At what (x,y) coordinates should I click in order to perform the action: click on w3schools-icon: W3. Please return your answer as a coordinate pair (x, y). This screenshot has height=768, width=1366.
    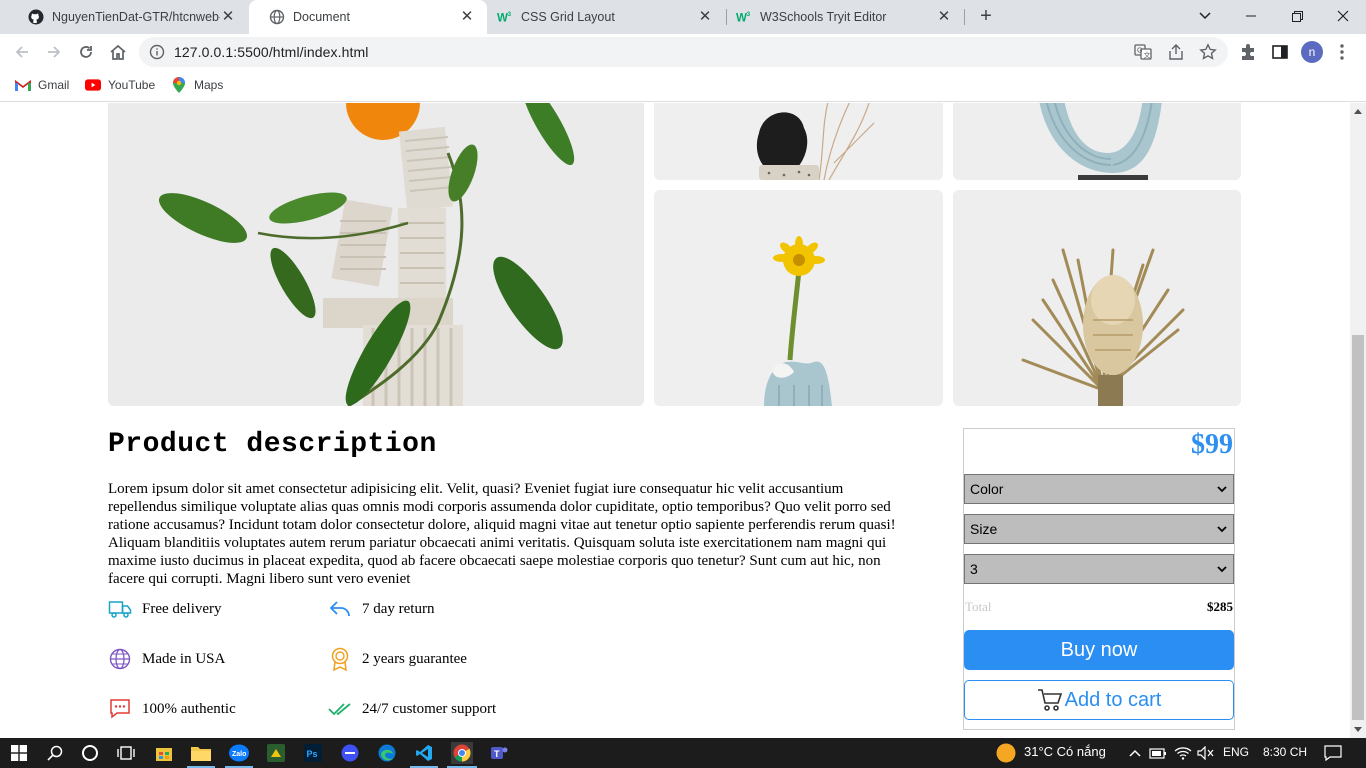
    Looking at the image, I should click on (744, 17).